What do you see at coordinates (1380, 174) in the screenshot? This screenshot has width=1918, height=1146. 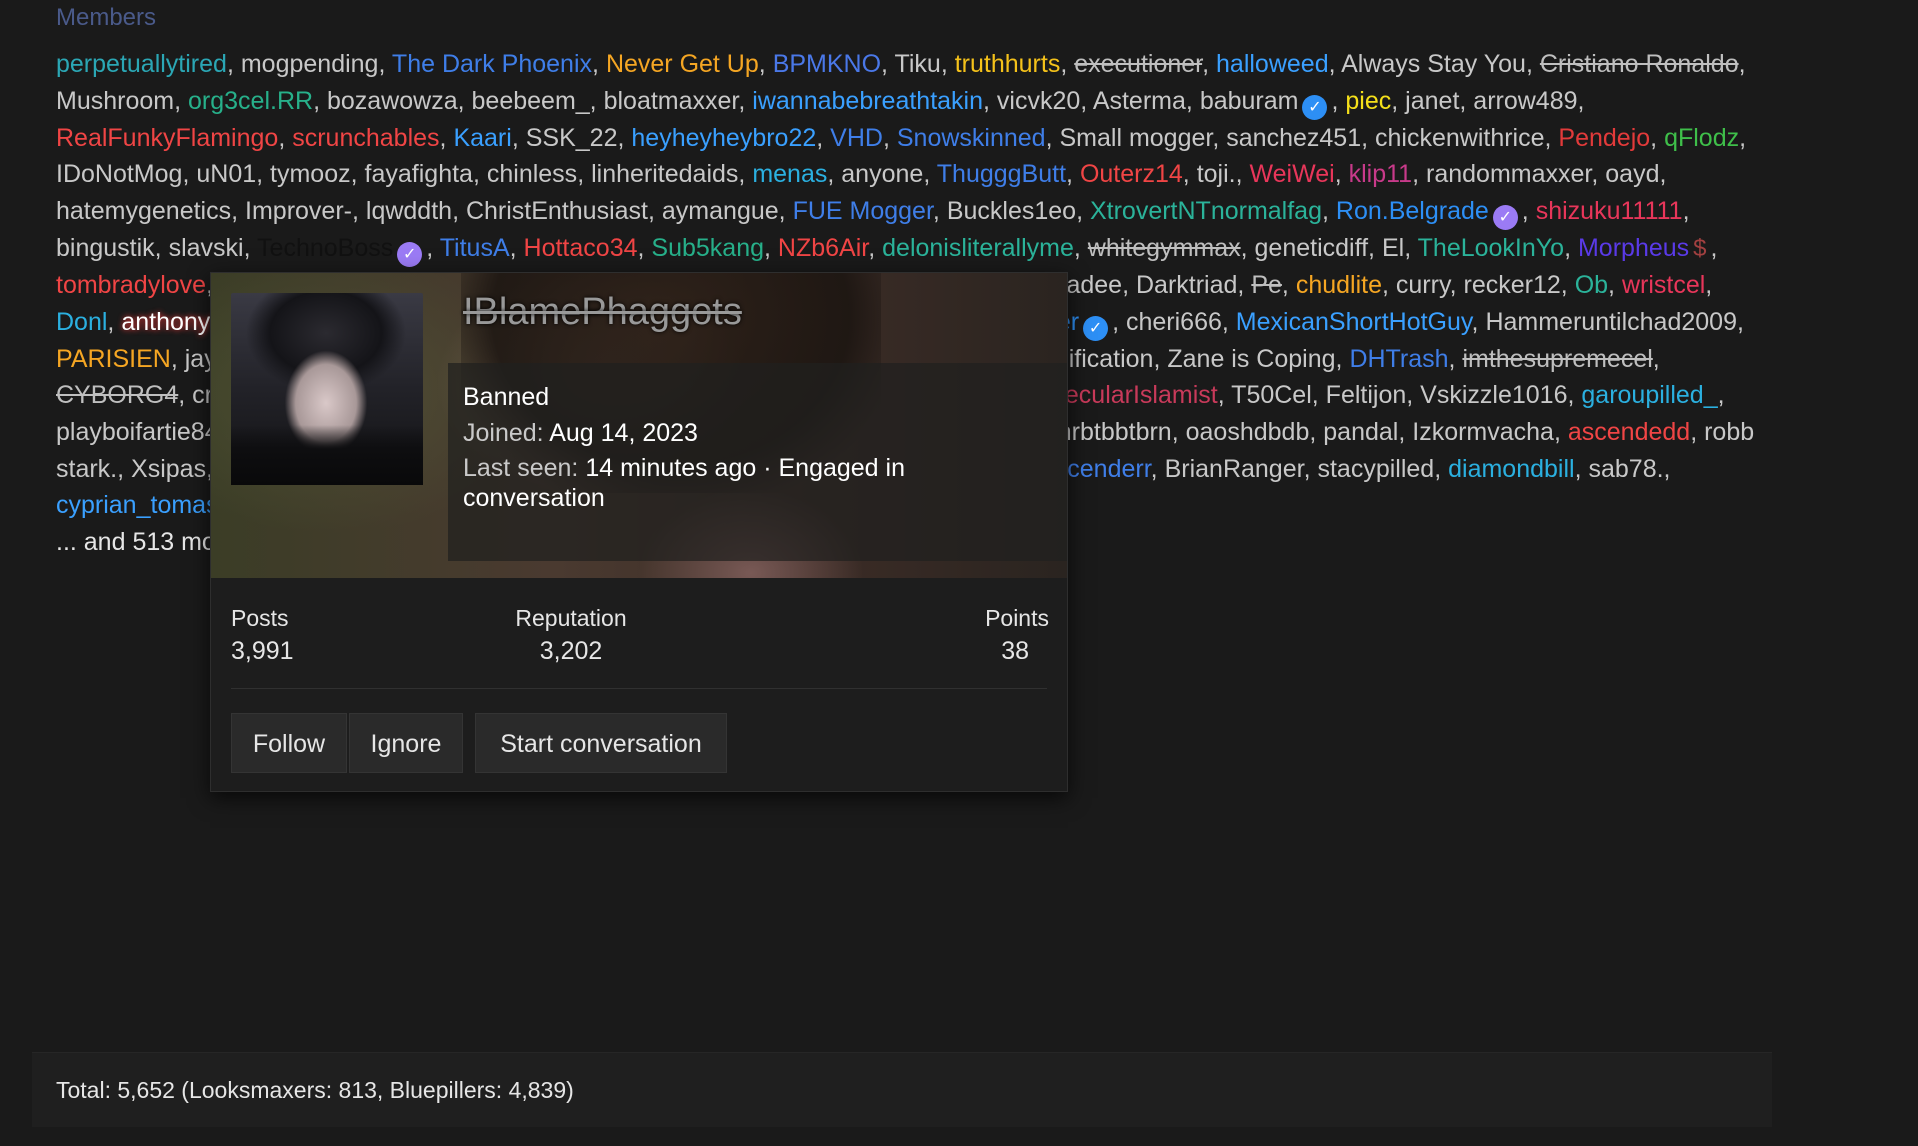 I see `member-link: klip11` at bounding box center [1380, 174].